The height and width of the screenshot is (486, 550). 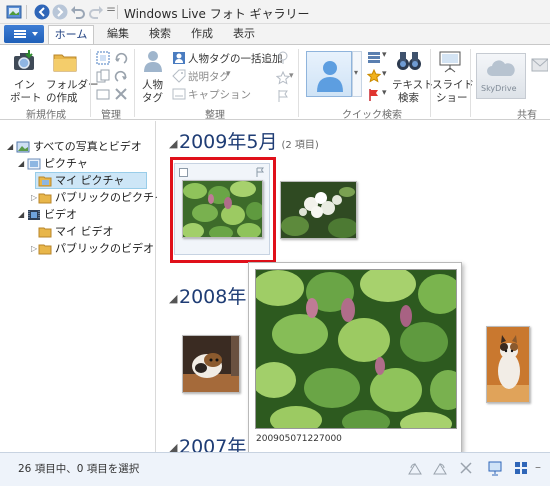 What do you see at coordinates (527, 115) in the screenshot?
I see `group-label-share: 共有` at bounding box center [527, 115].